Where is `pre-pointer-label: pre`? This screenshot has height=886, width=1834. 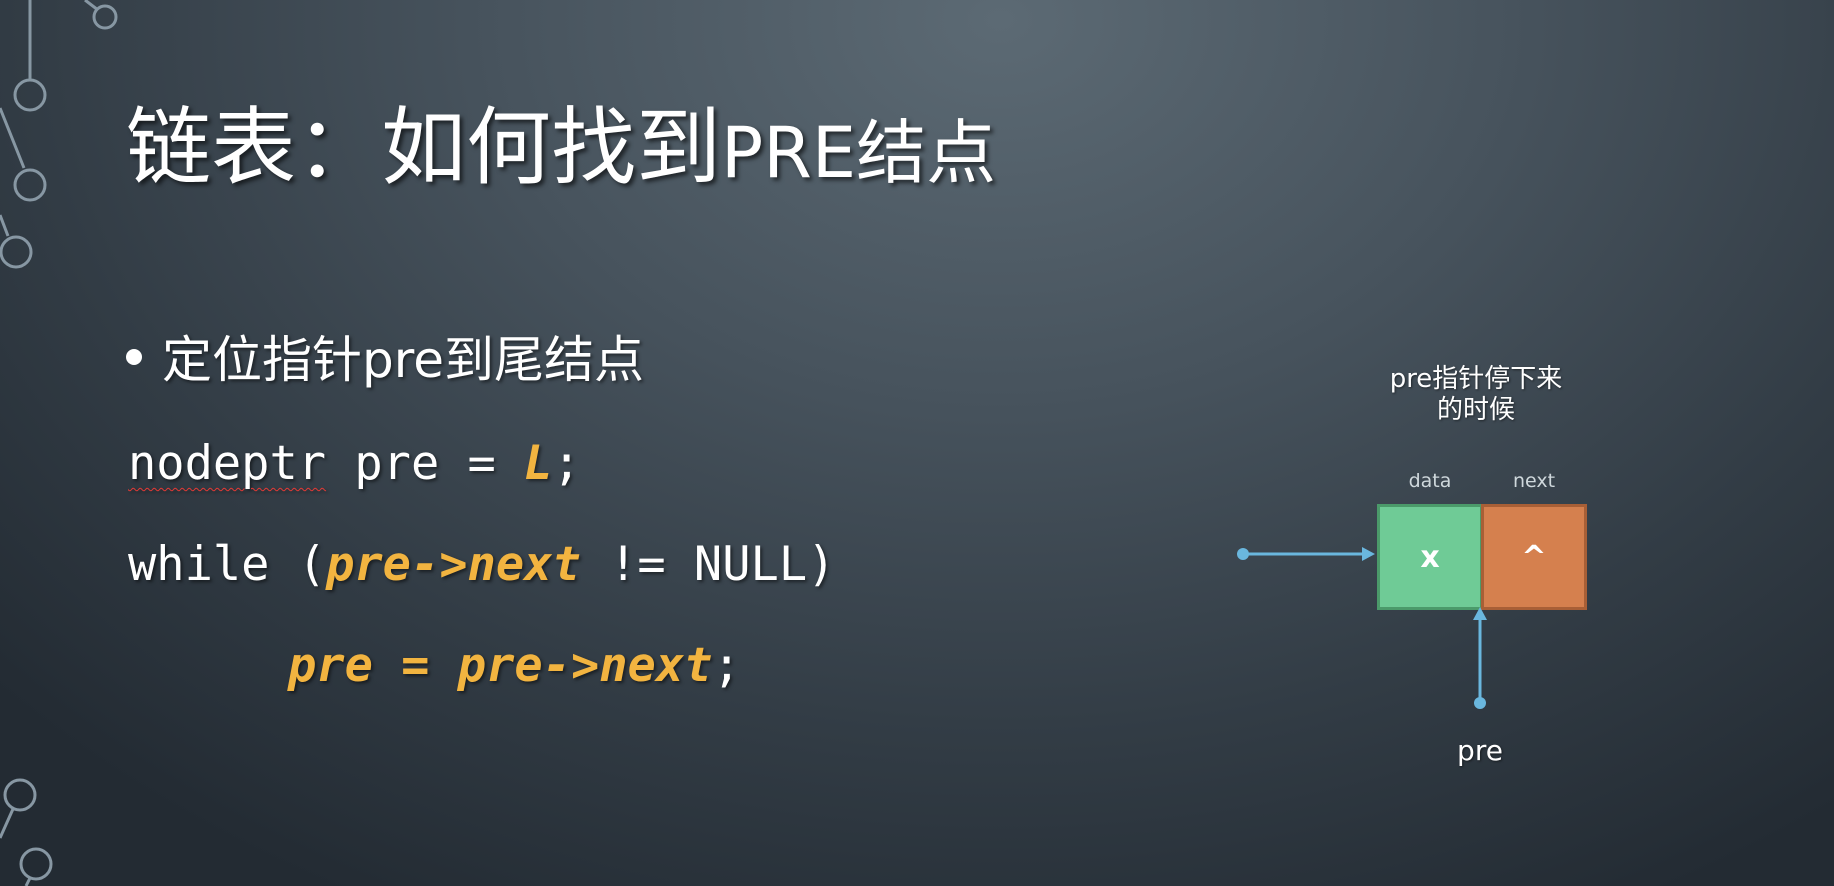
pre-pointer-label: pre is located at coordinates (1480, 750).